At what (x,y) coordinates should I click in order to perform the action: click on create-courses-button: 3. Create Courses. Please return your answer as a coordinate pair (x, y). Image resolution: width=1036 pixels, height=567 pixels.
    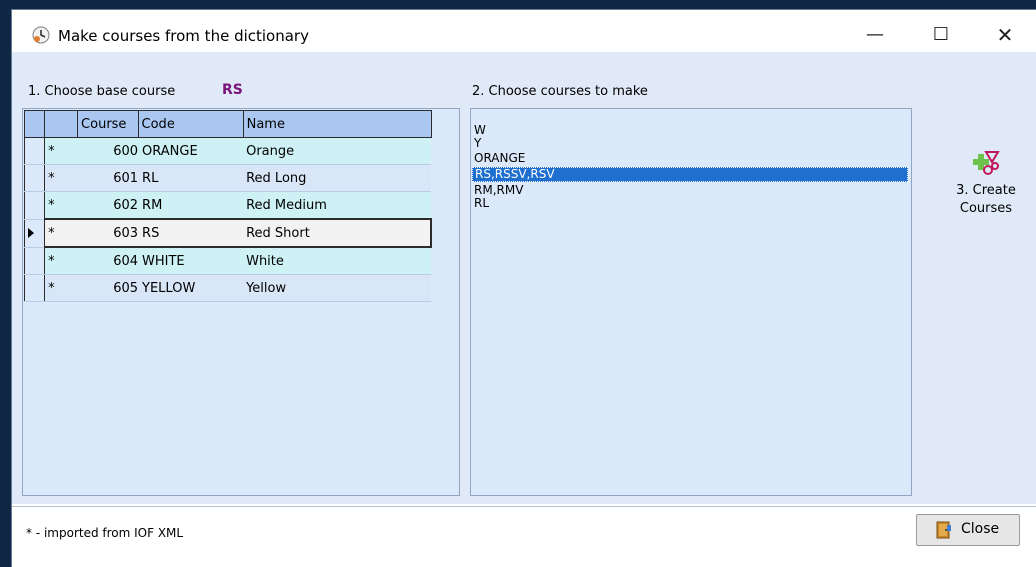
    Looking at the image, I should click on (986, 188).